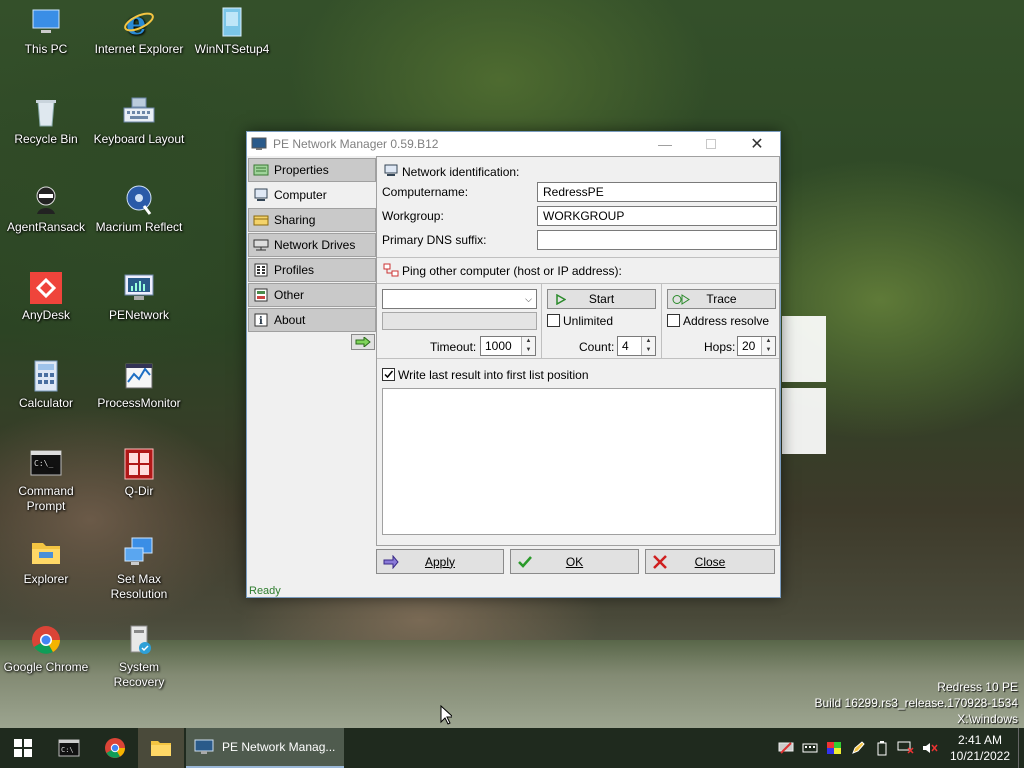 The image size is (1024, 768). Describe the element at coordinates (721, 299) in the screenshot. I see `trace-button: Trace` at that location.